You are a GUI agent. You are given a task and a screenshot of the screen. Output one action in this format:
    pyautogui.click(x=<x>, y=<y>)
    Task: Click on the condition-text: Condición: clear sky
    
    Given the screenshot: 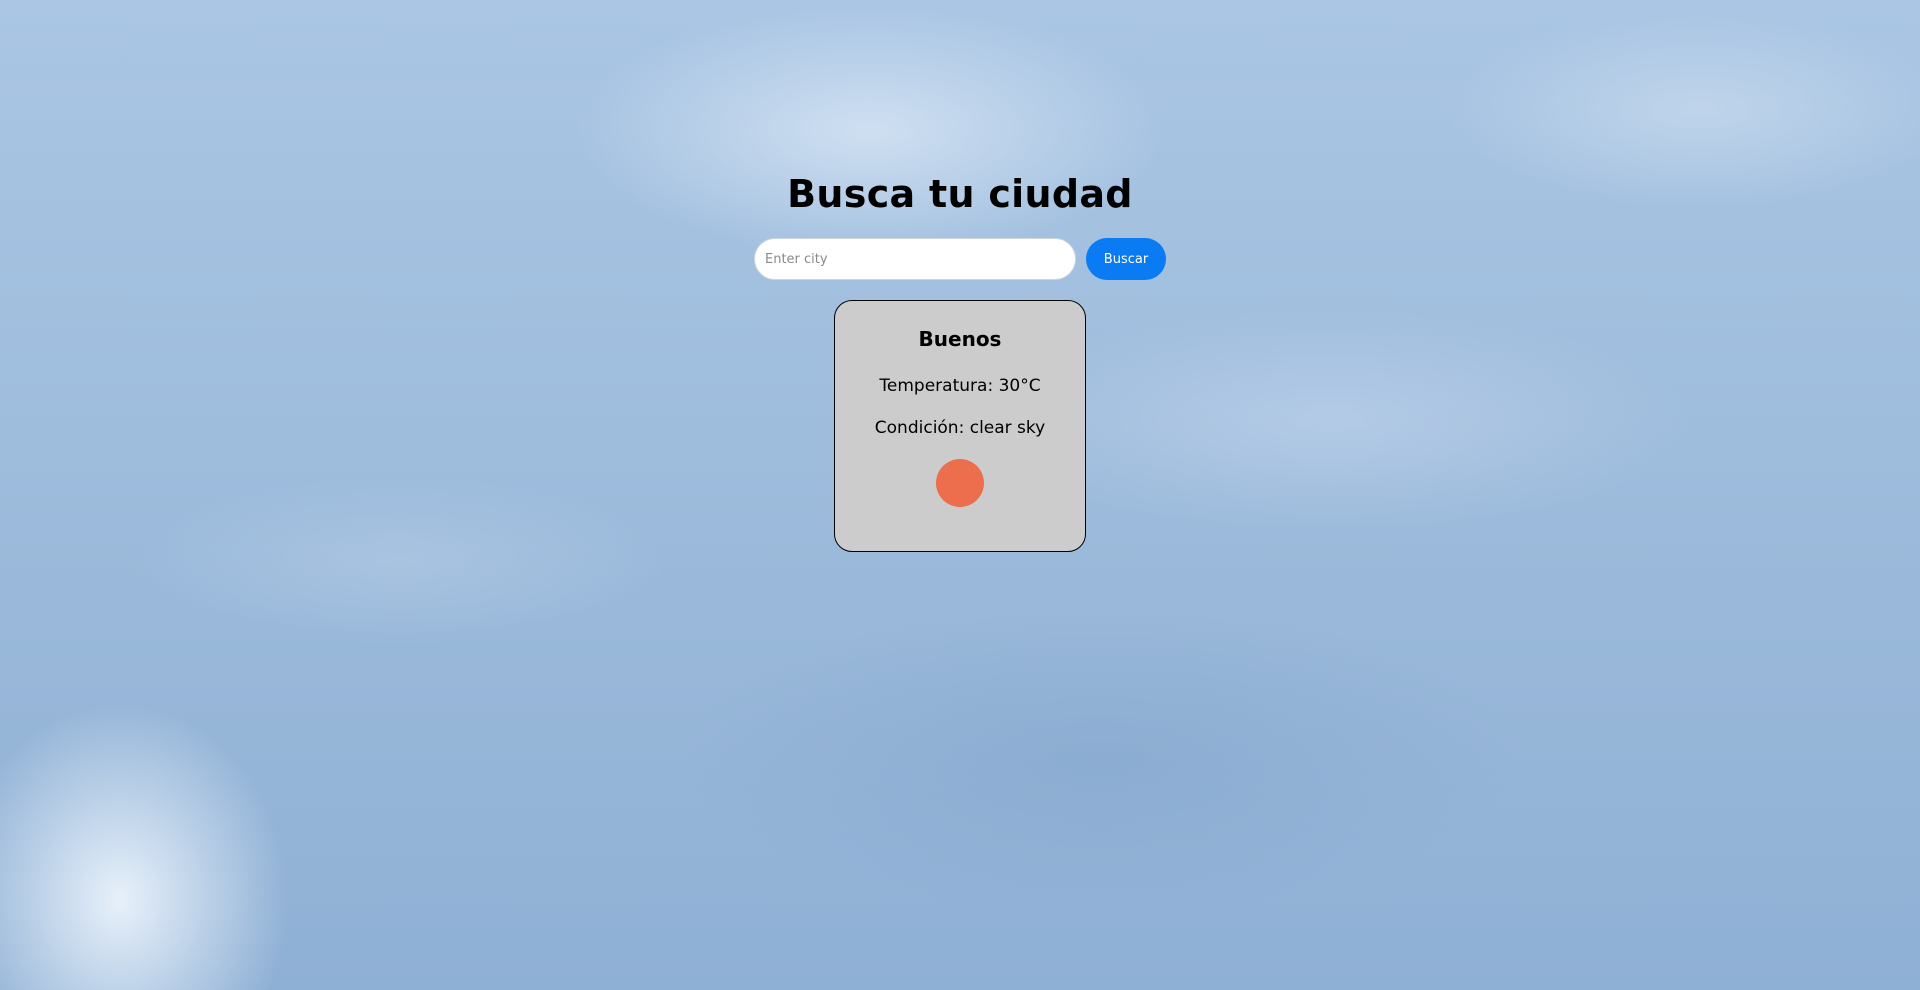 What is the action you would take?
    pyautogui.click(x=960, y=428)
    